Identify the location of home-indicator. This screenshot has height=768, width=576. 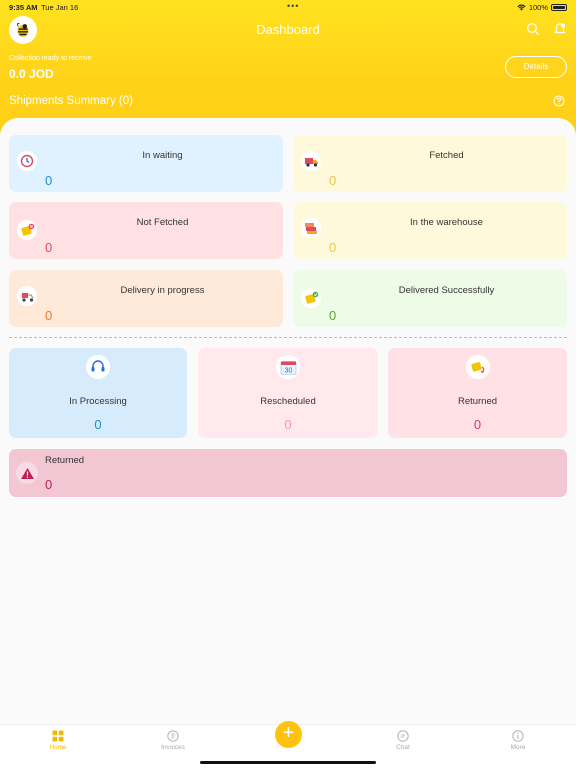
(288, 762).